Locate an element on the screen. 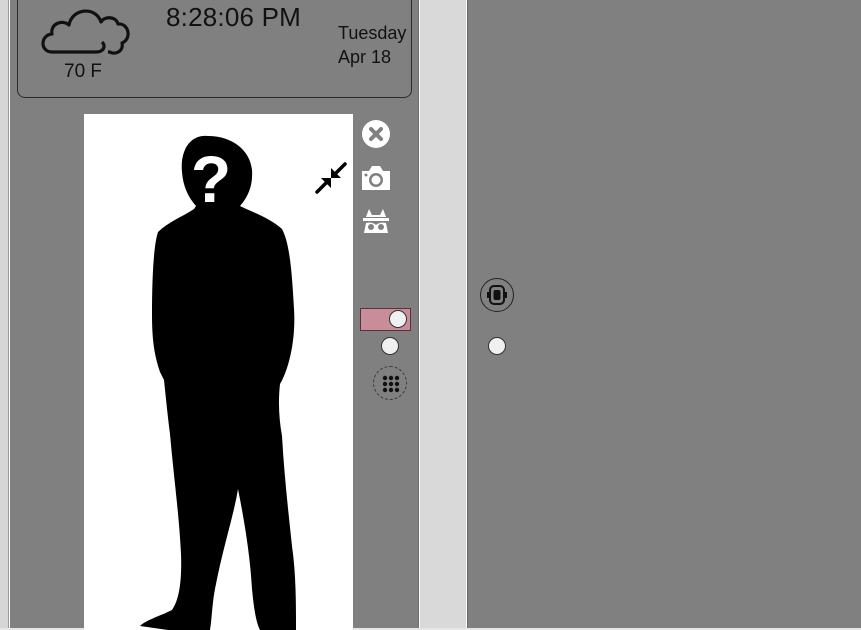 The width and height of the screenshot is (861, 630). incognito-icon is located at coordinates (376, 221).